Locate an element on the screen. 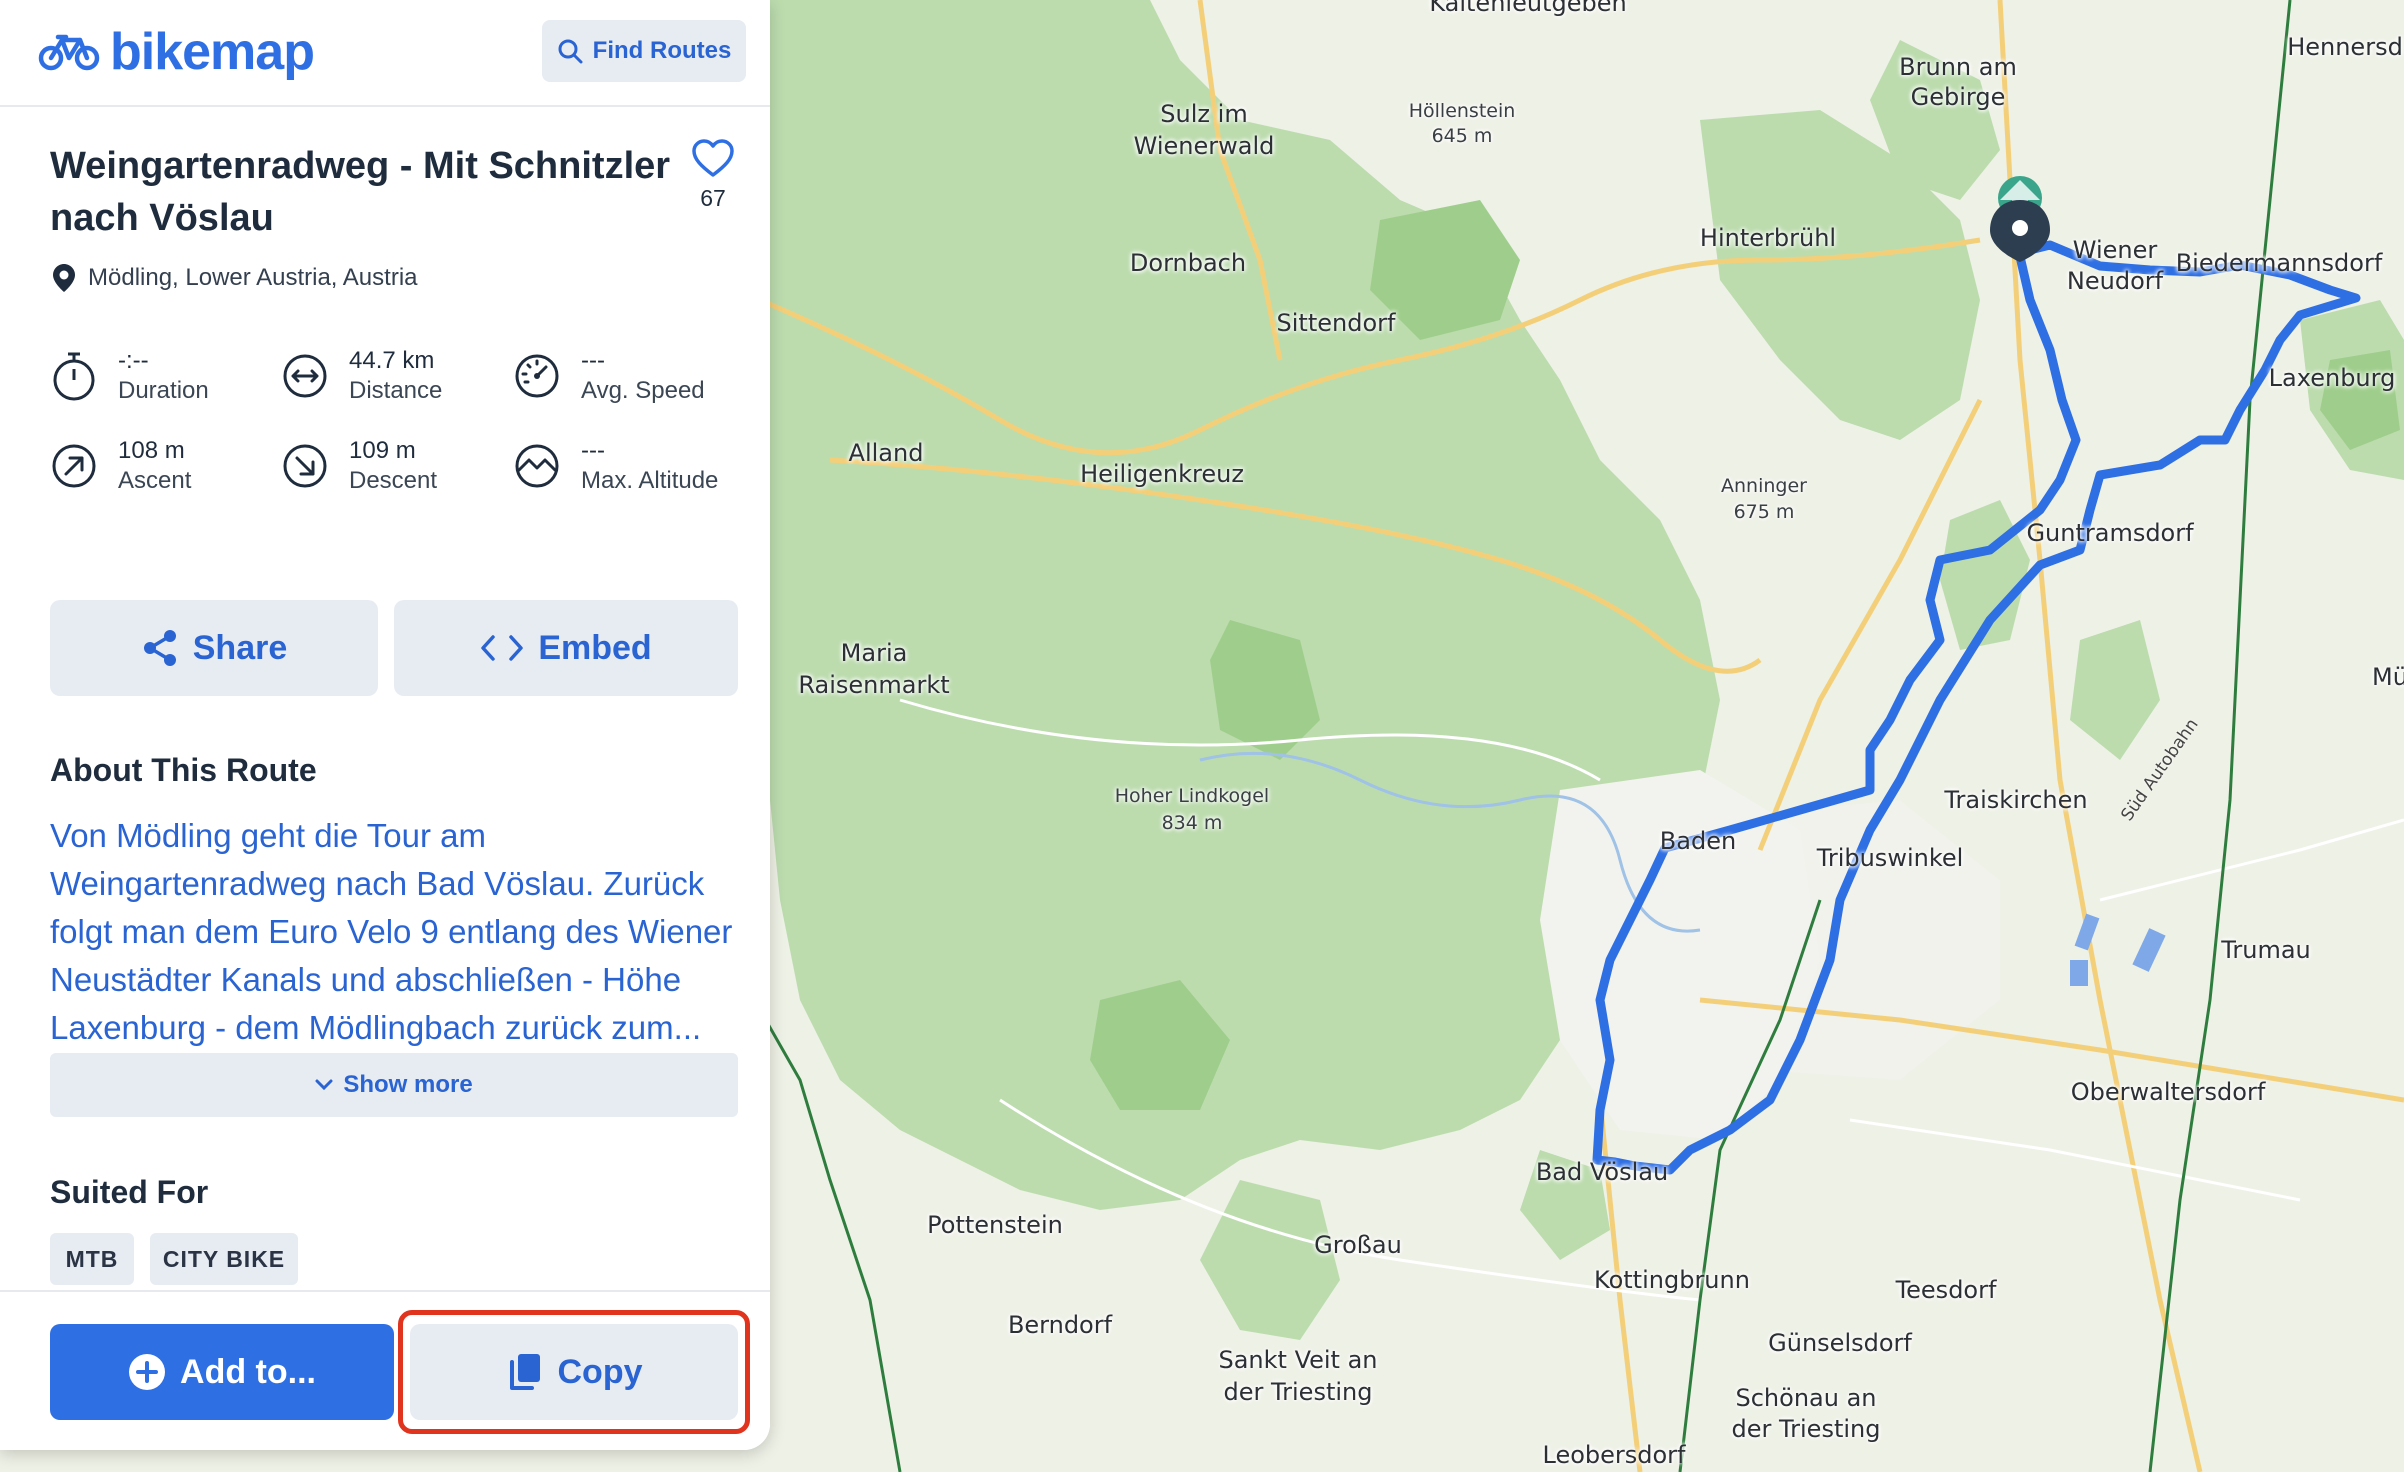 Image resolution: width=2404 pixels, height=1472 pixels. water-bodies is located at coordinates (2118, 949).